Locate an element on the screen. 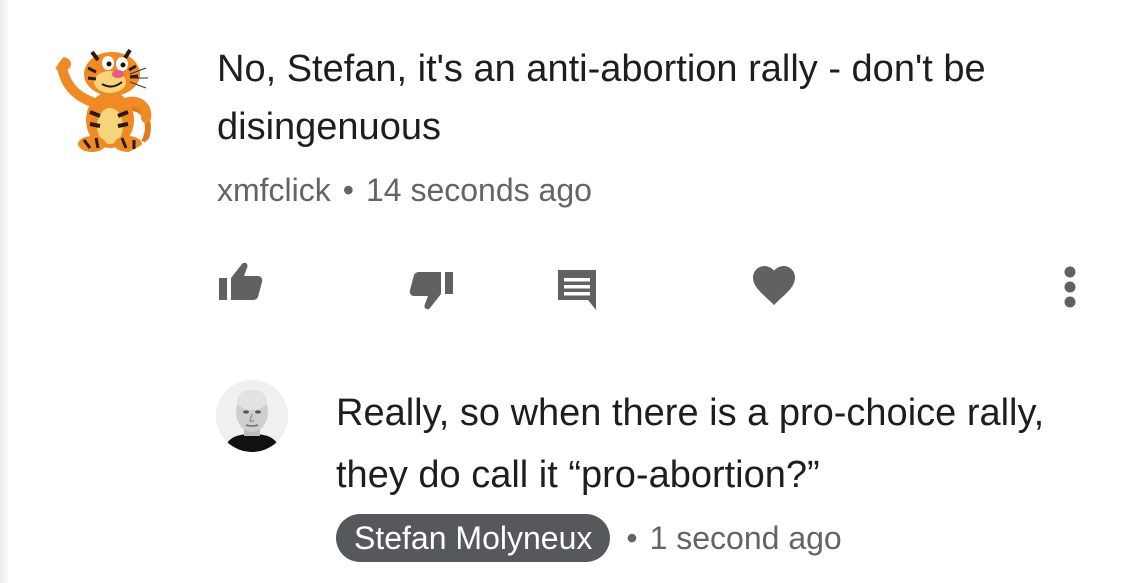 This screenshot has width=1125, height=583. heart-icon is located at coordinates (774, 285).